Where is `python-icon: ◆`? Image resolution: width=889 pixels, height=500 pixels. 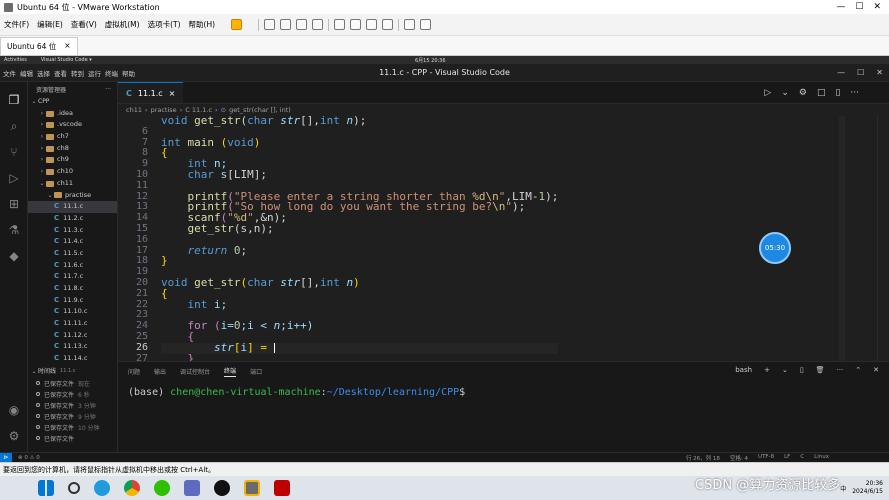 python-icon: ◆ is located at coordinates (14, 256).